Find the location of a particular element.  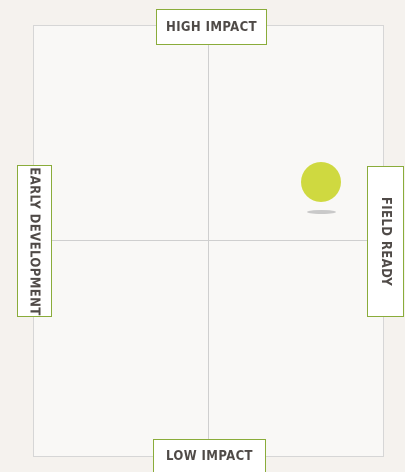

low-impact-label: LOW IMPACT is located at coordinates (209, 455).